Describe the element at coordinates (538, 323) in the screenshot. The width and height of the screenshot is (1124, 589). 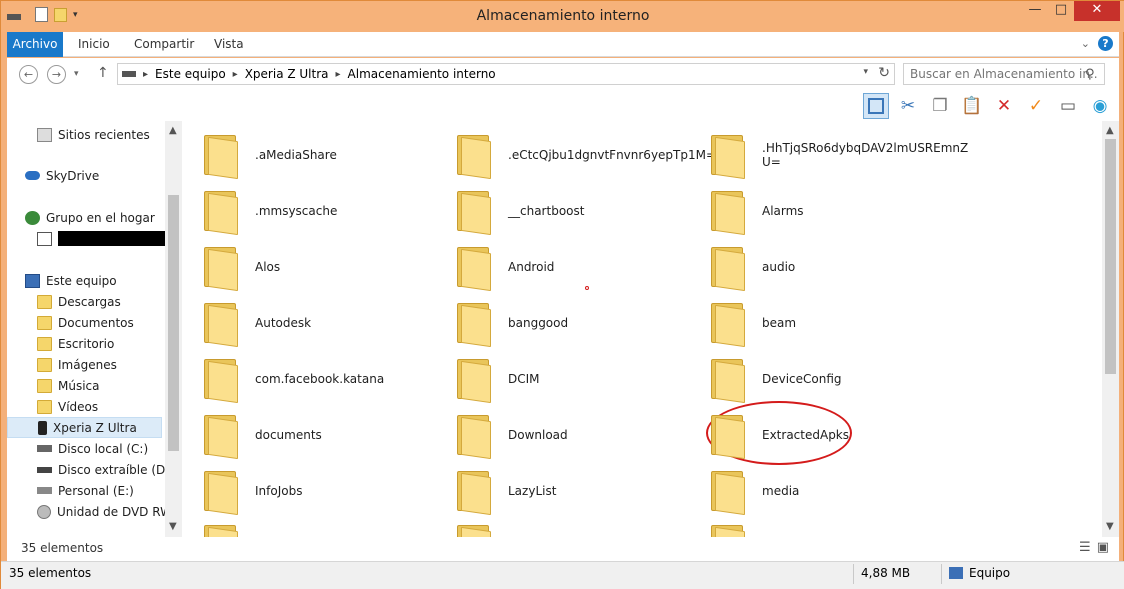
I see `folder-label: banggood` at that location.